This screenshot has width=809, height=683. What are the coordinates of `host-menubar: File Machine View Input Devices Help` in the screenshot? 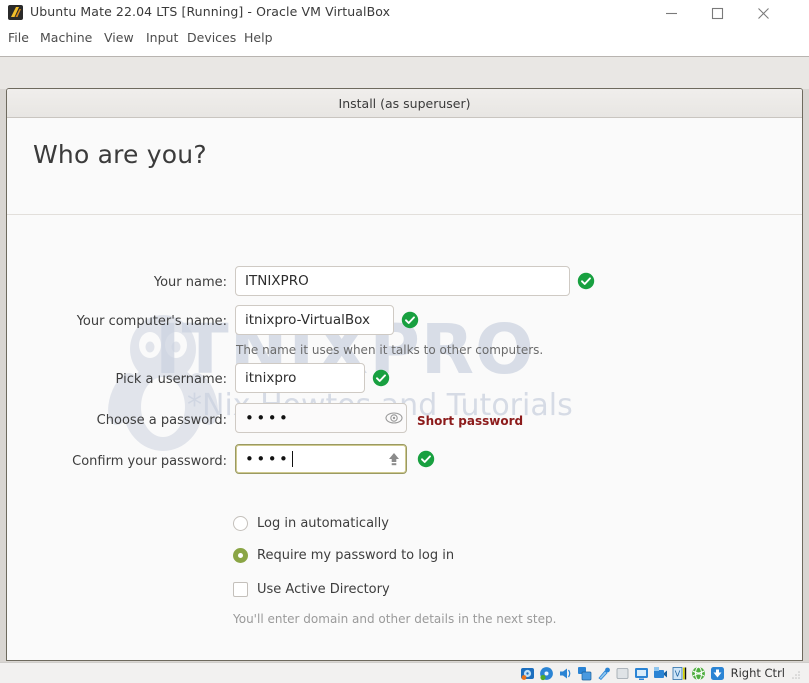 It's located at (404, 39).